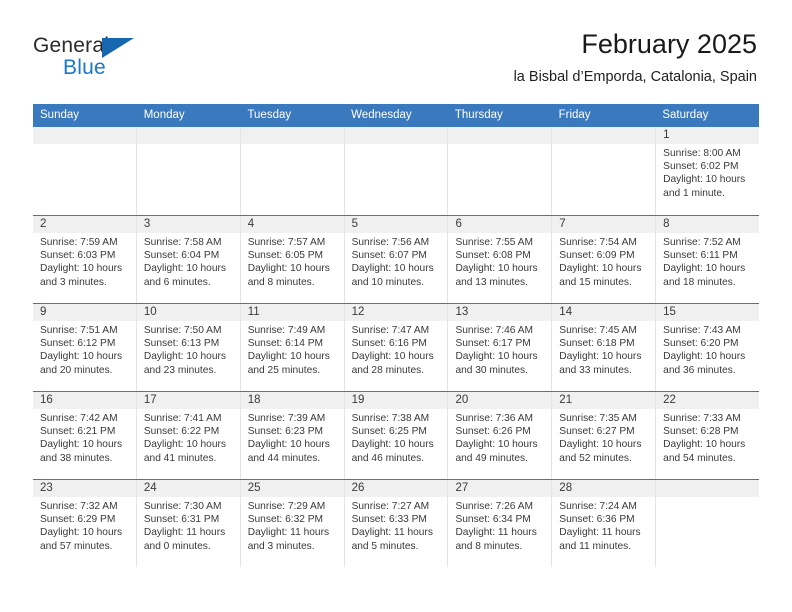 This screenshot has height=612, width=792. What do you see at coordinates (84, 67) in the screenshot?
I see `logo-text-blue: Blue` at bounding box center [84, 67].